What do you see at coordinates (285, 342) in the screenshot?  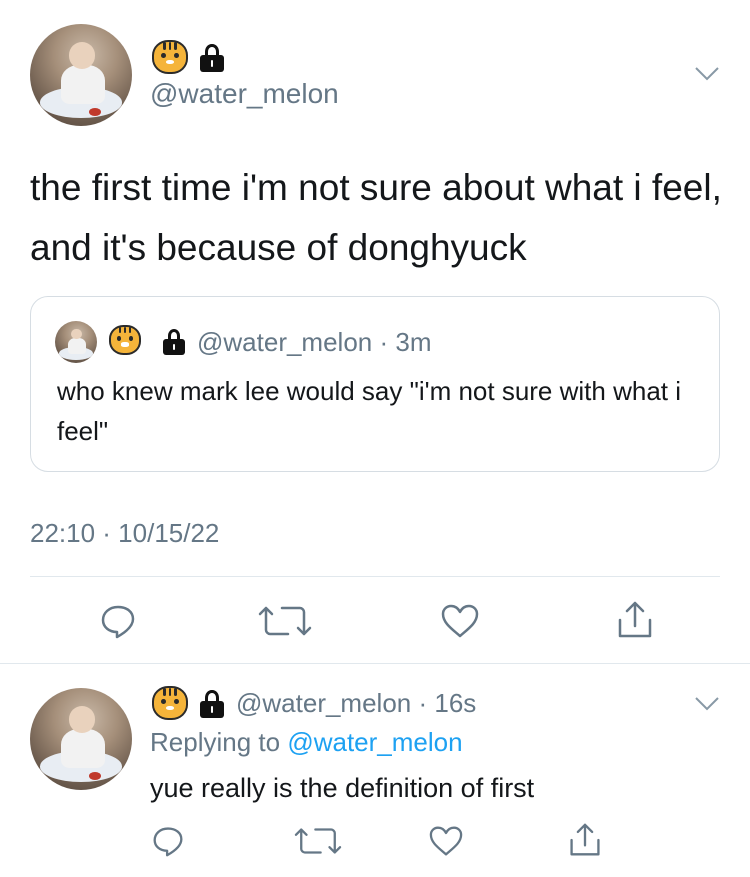 I see `quoted-tweet-handle: @water_melon` at bounding box center [285, 342].